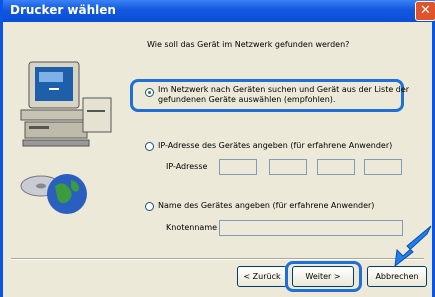 This screenshot has width=435, height=297. What do you see at coordinates (262, 276) in the screenshot?
I see `back-button: < Zurück` at bounding box center [262, 276].